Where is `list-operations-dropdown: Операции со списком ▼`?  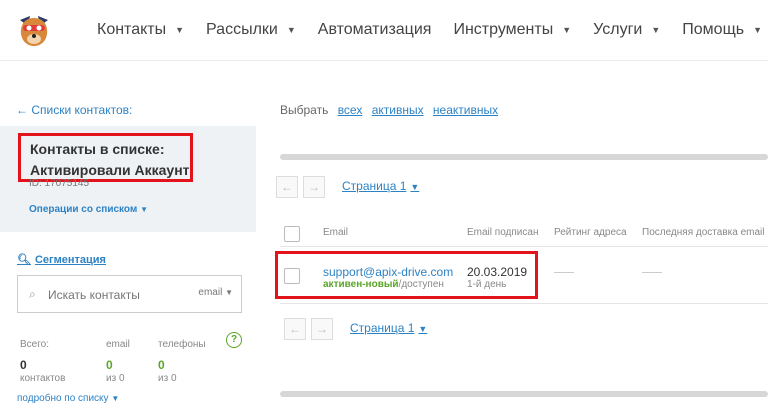 list-operations-dropdown: Операции со списком ▼ is located at coordinates (88, 209).